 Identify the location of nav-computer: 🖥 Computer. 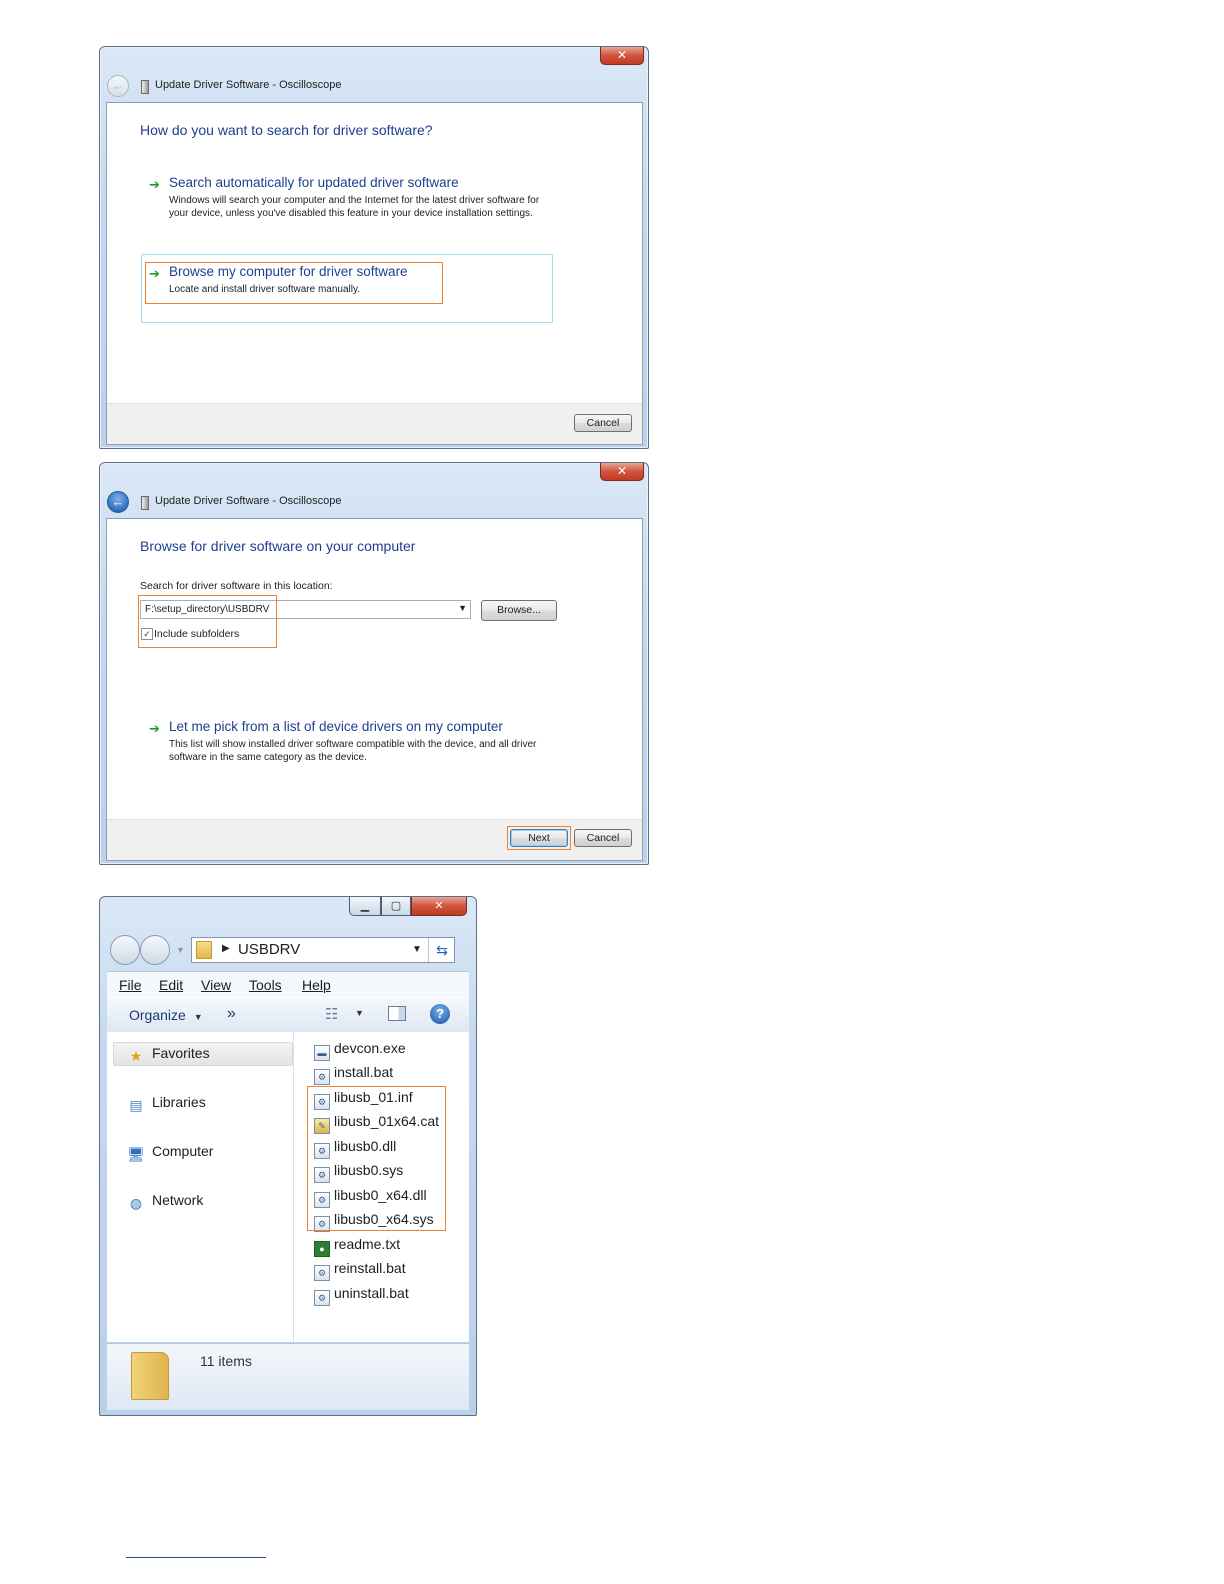
(170, 1152).